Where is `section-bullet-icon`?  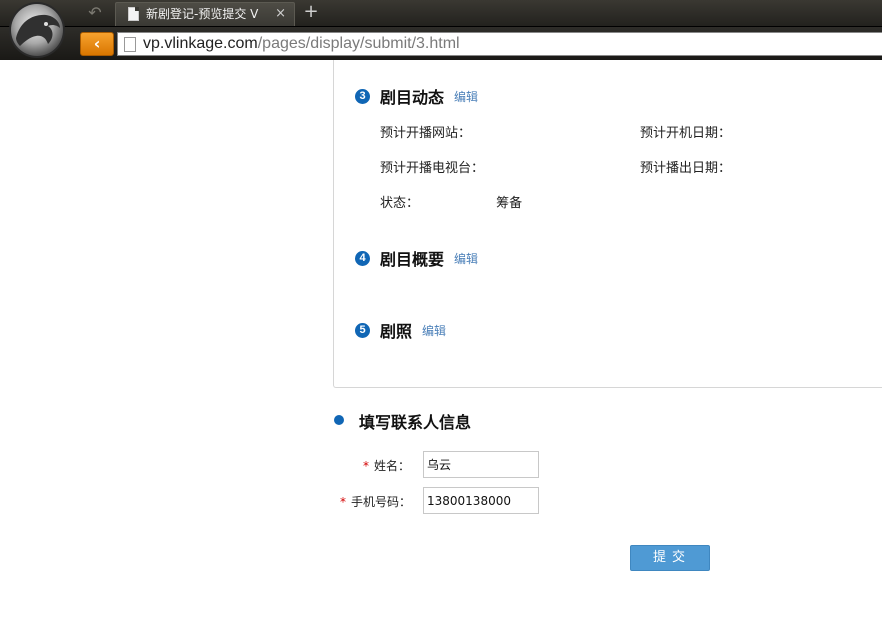
section-bullet-icon is located at coordinates (339, 420).